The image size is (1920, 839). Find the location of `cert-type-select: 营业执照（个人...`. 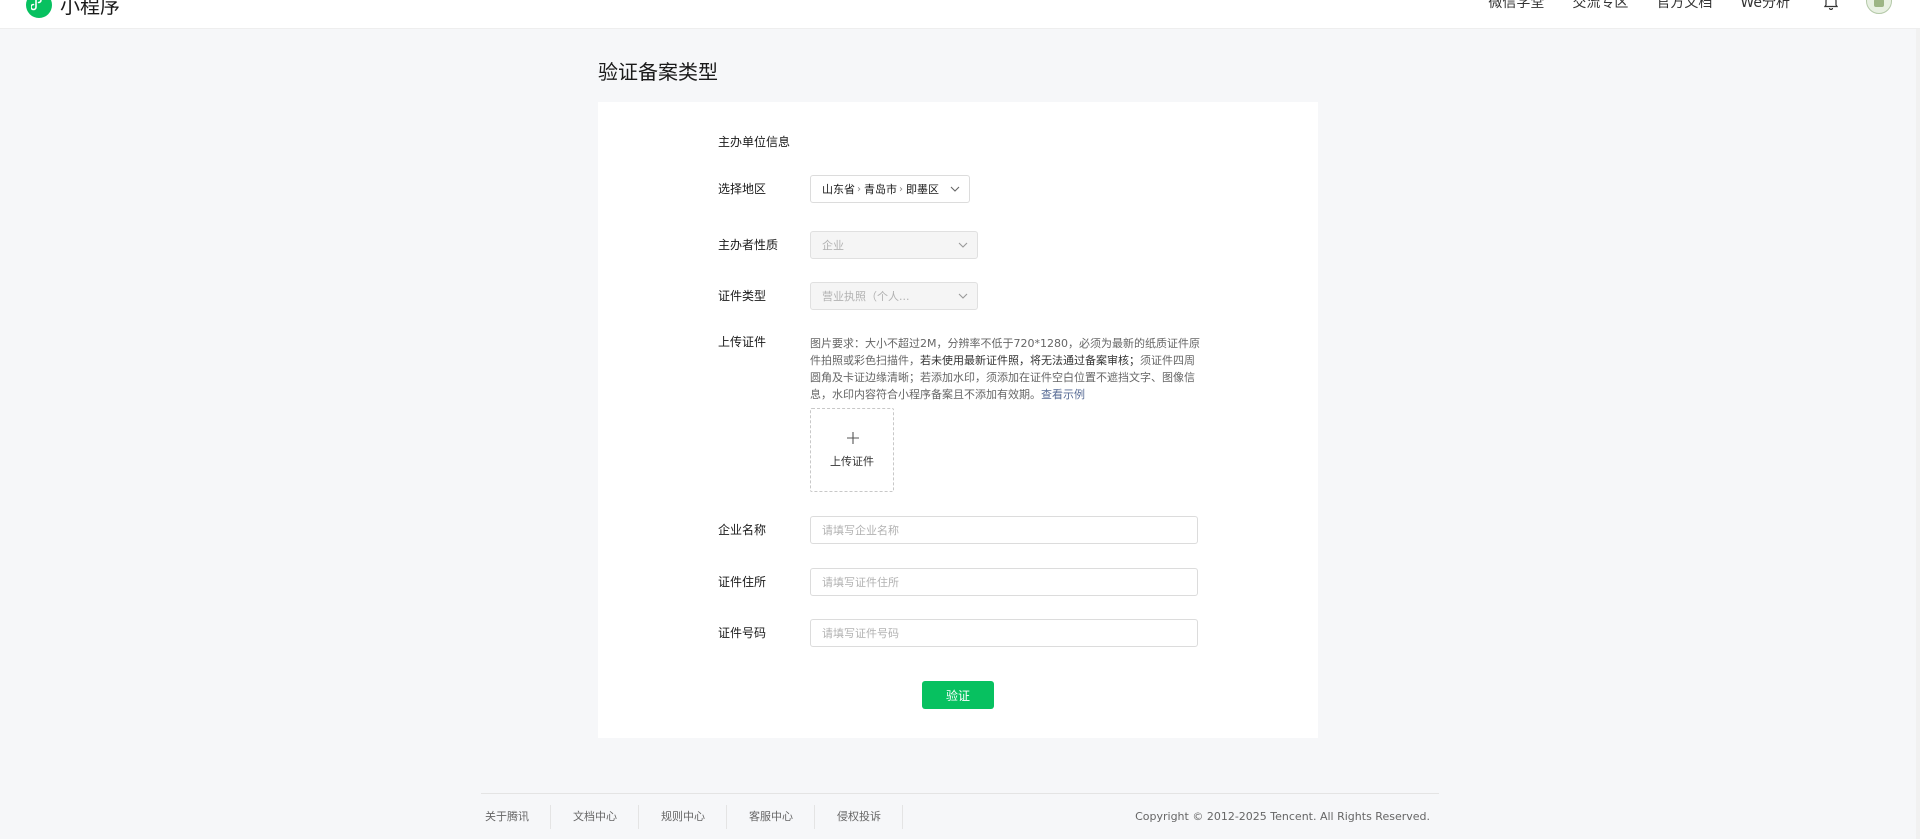

cert-type-select: 营业执照（个人... is located at coordinates (894, 296).